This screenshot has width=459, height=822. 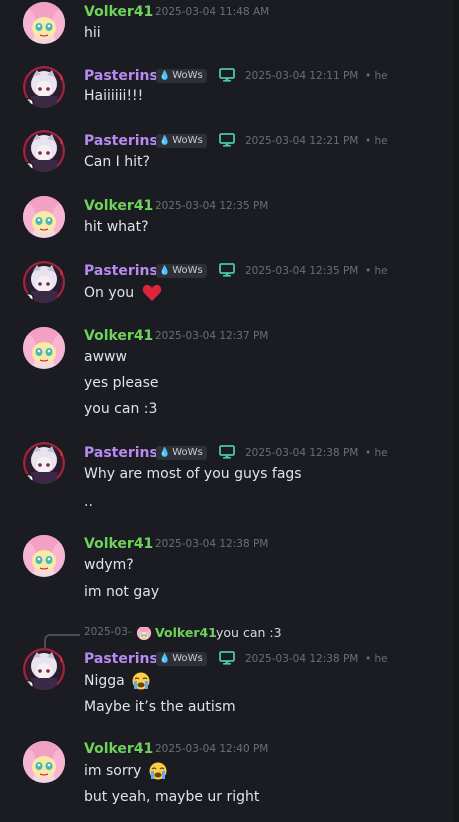 I want to click on message-text: im not gay, so click(x=122, y=592).